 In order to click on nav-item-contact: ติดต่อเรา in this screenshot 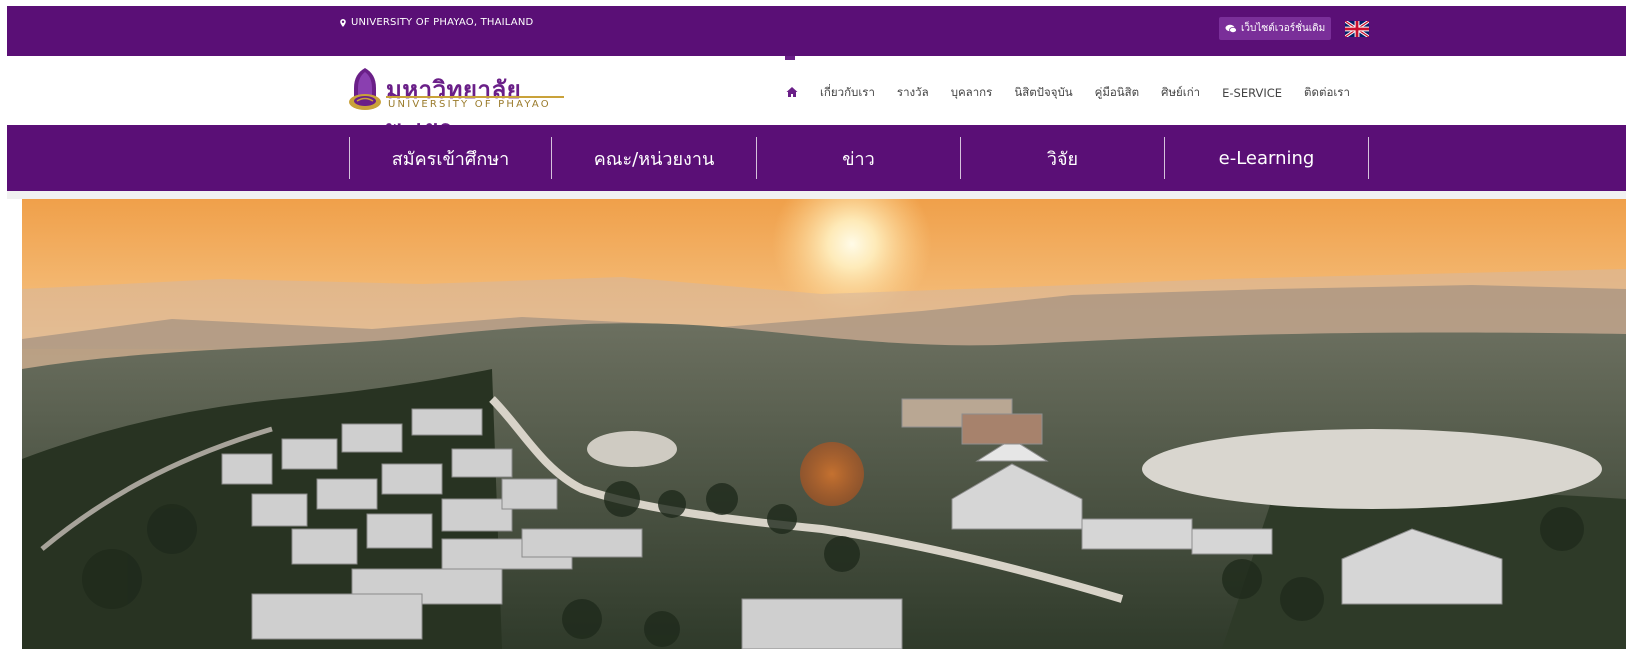, I will do `click(1327, 93)`.